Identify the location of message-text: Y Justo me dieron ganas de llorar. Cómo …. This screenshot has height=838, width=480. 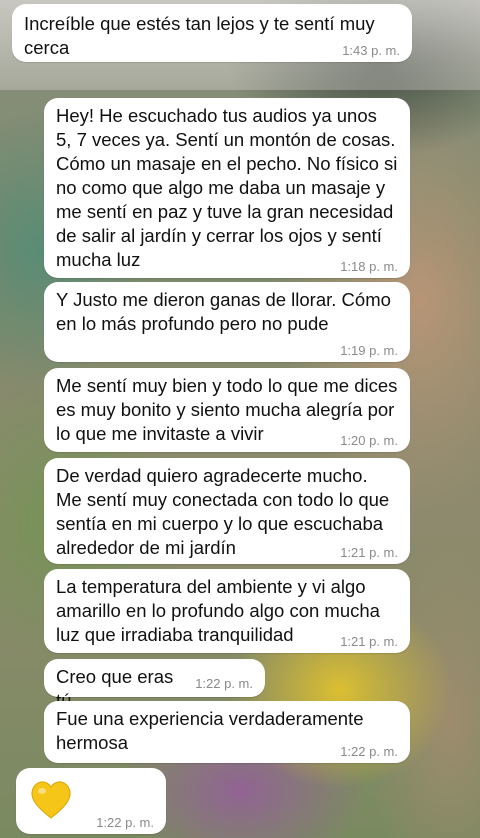
(223, 311).